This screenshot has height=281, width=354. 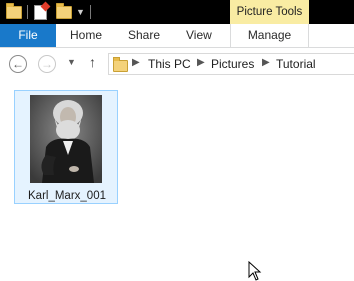 I want to click on arrow-left-icon: ←, so click(x=18, y=64).